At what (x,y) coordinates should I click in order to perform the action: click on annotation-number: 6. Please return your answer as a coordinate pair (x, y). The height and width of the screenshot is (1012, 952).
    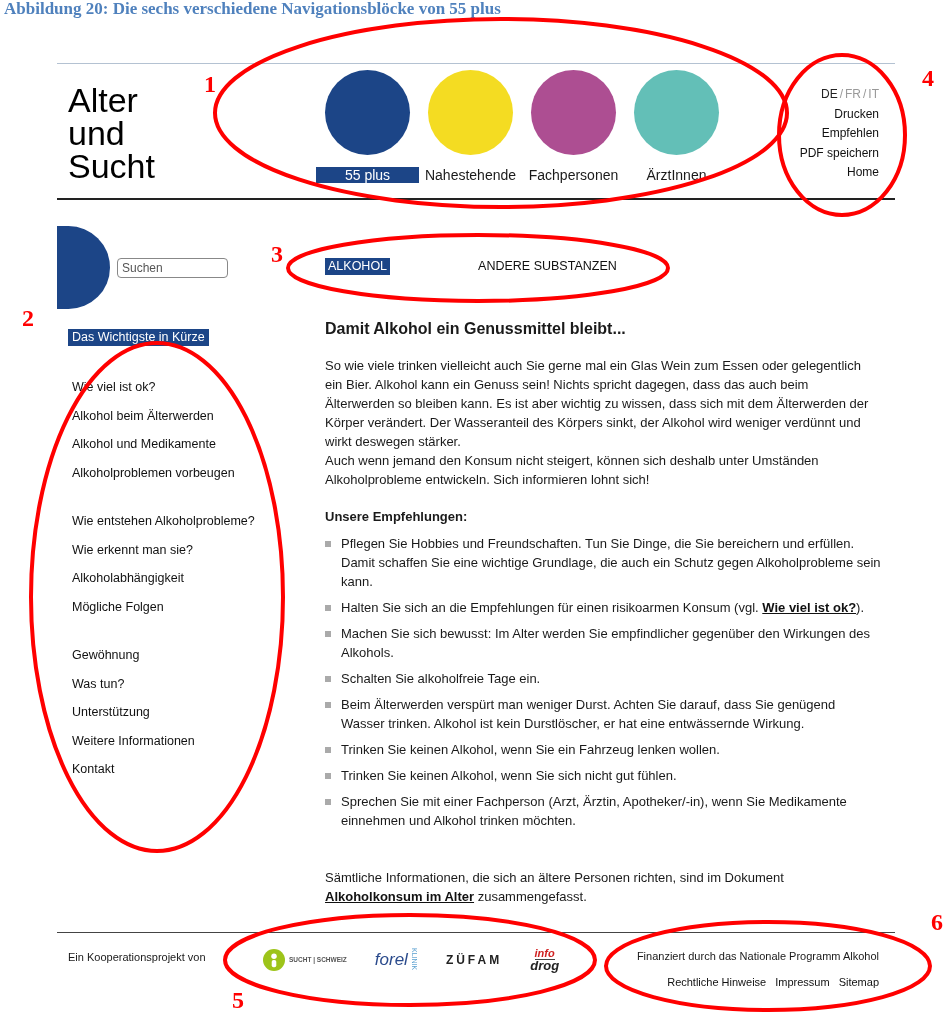
    Looking at the image, I should click on (937, 922).